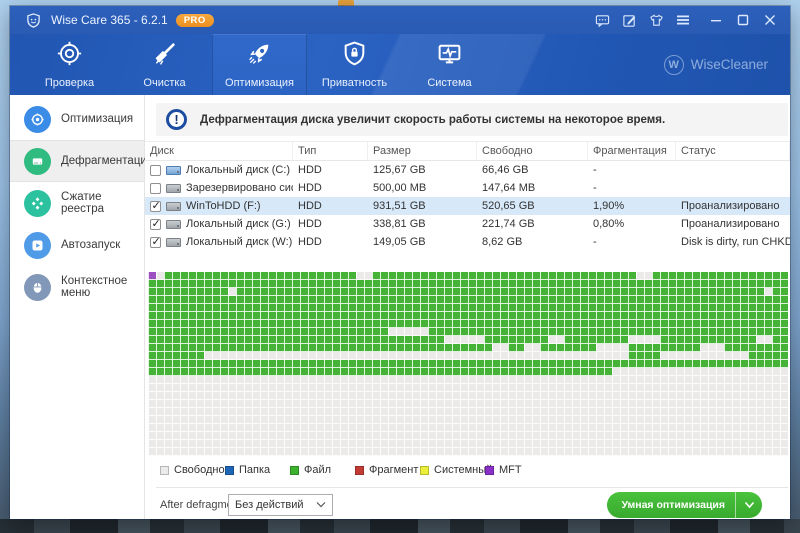 The height and width of the screenshot is (533, 800). Describe the element at coordinates (716, 20) in the screenshot. I see `minimize-button` at that location.